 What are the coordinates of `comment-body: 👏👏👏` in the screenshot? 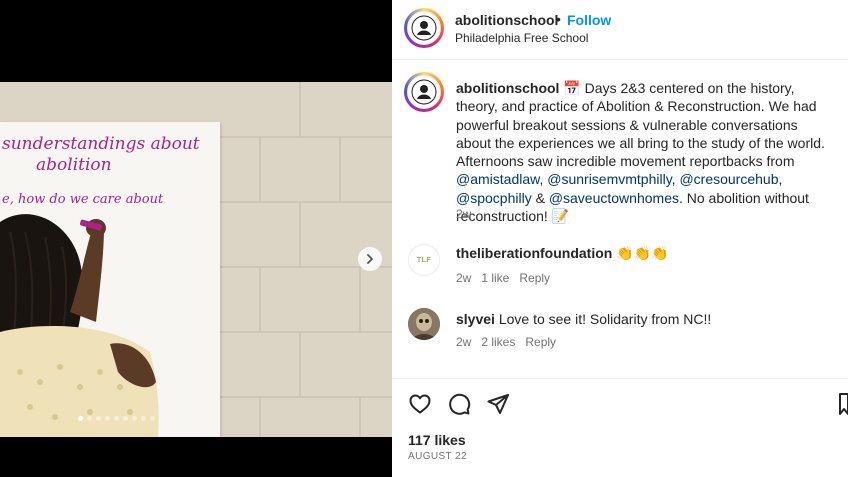 It's located at (642, 253).